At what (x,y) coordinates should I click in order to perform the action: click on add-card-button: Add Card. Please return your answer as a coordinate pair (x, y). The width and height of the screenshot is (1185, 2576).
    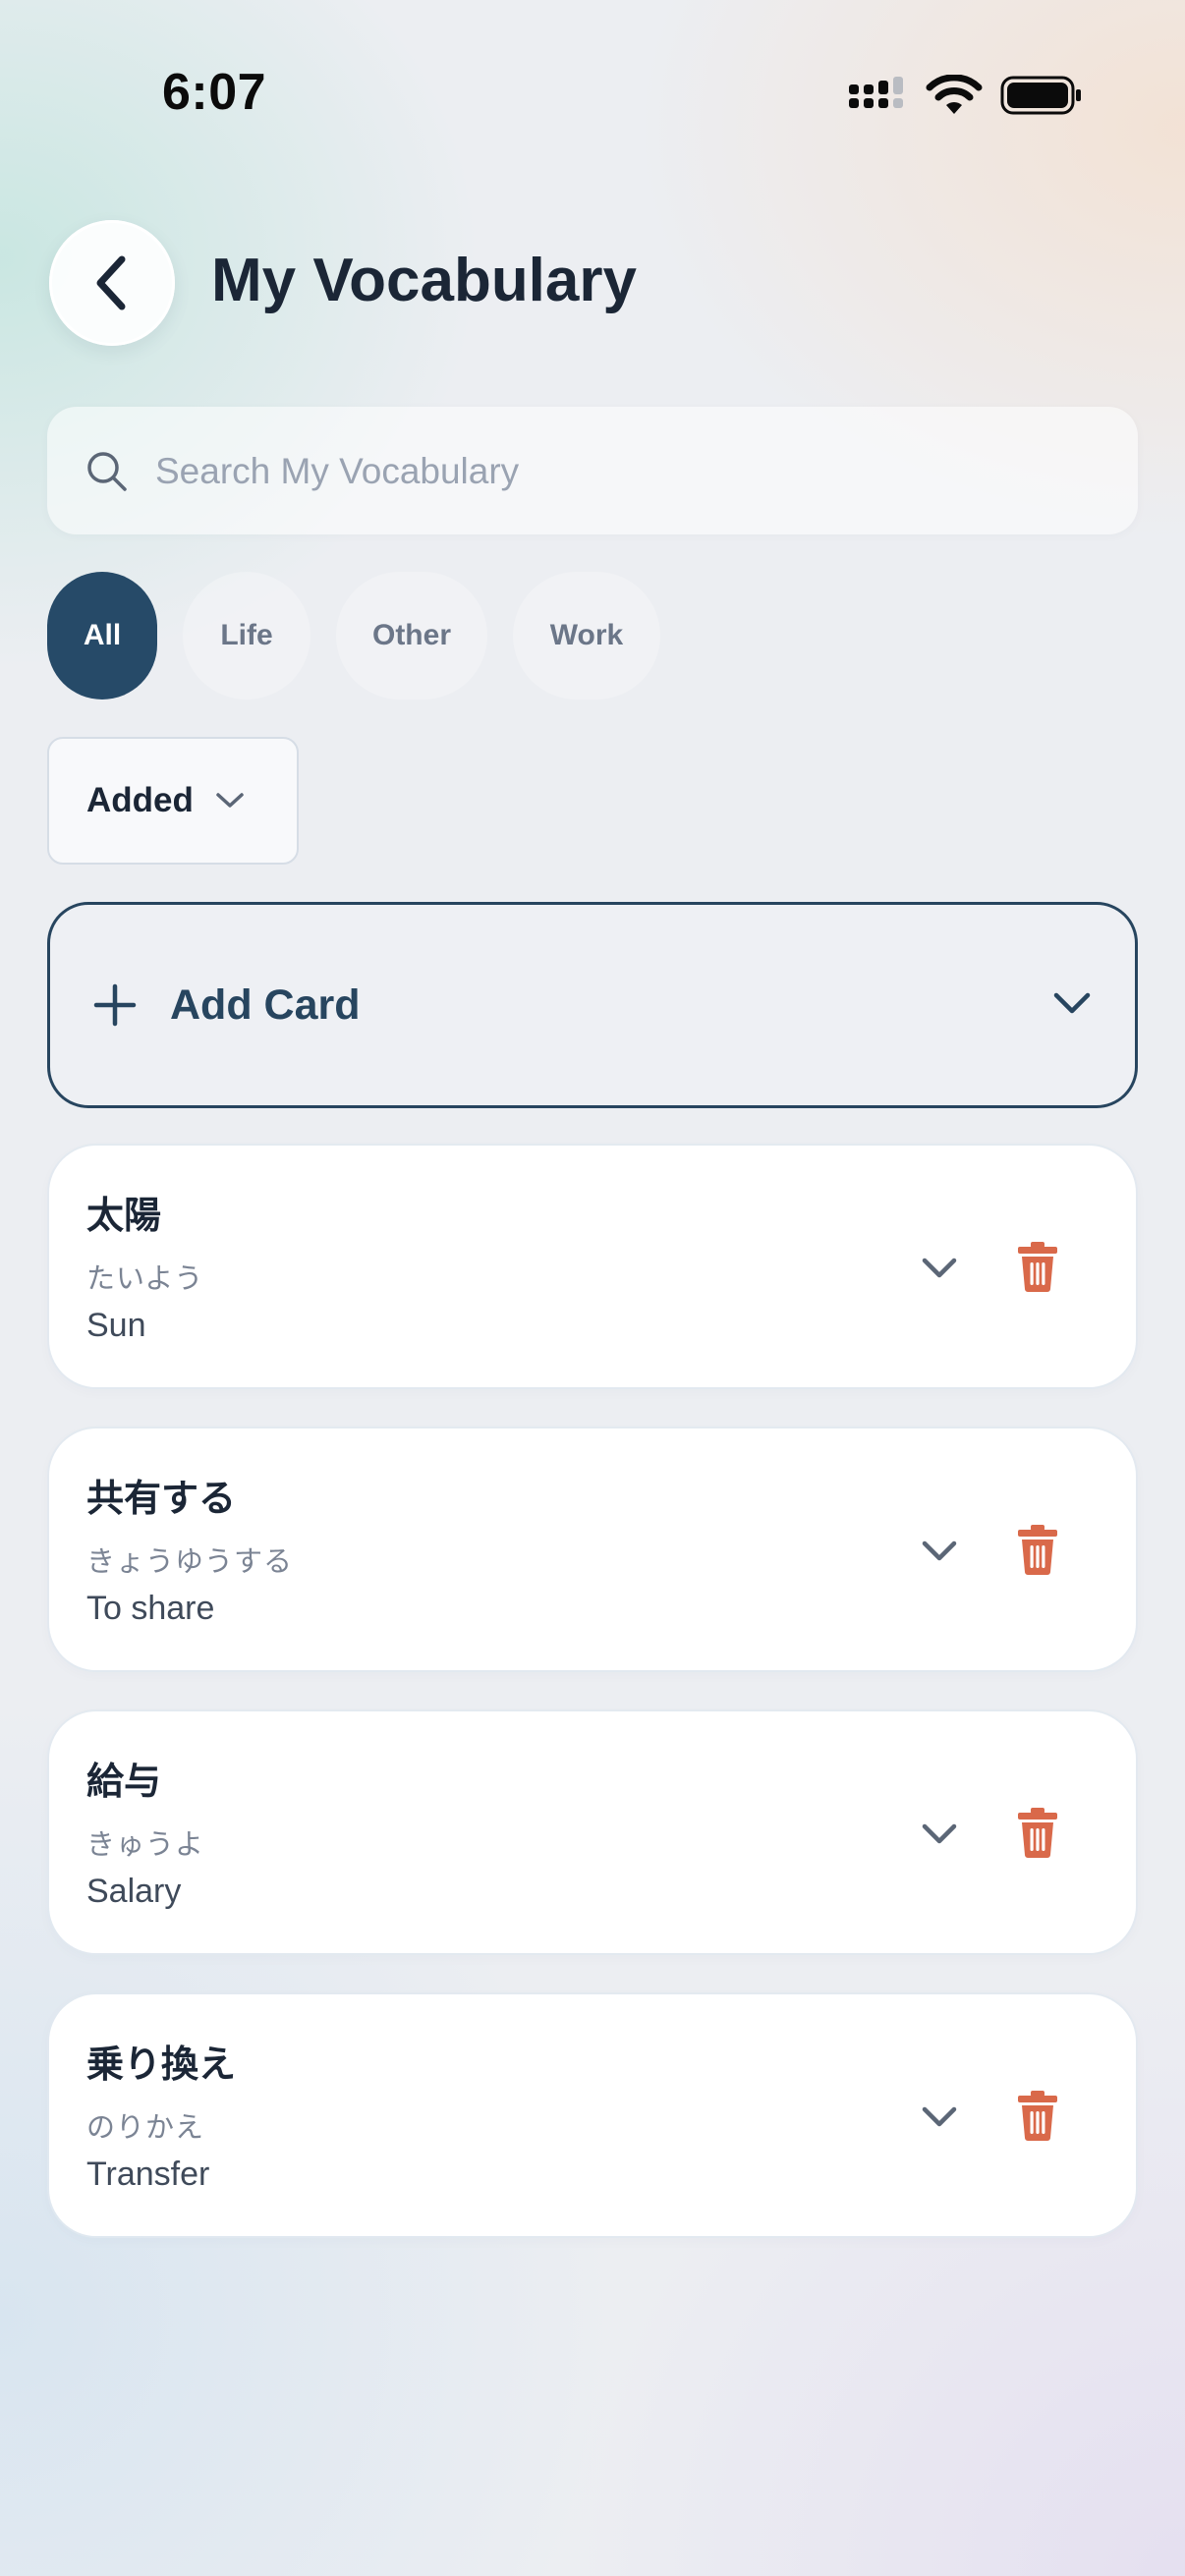
    Looking at the image, I should click on (592, 1005).